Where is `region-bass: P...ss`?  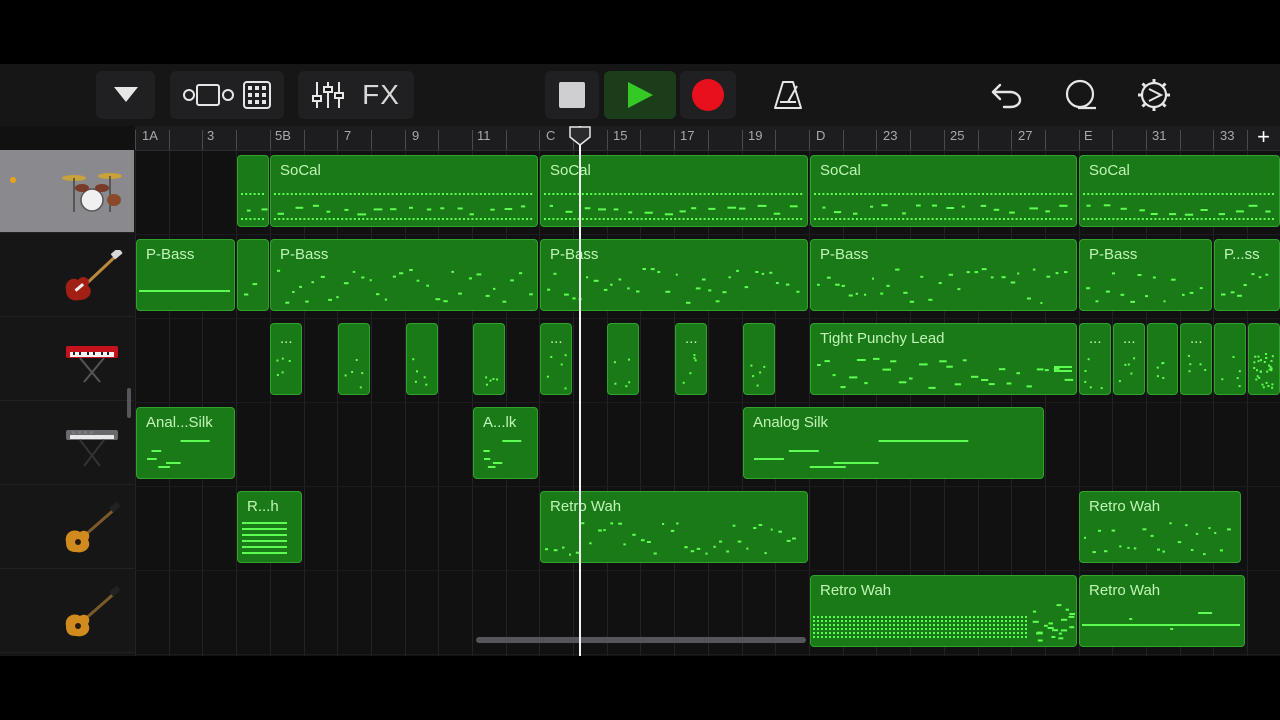
region-bass: P...ss is located at coordinates (1247, 275).